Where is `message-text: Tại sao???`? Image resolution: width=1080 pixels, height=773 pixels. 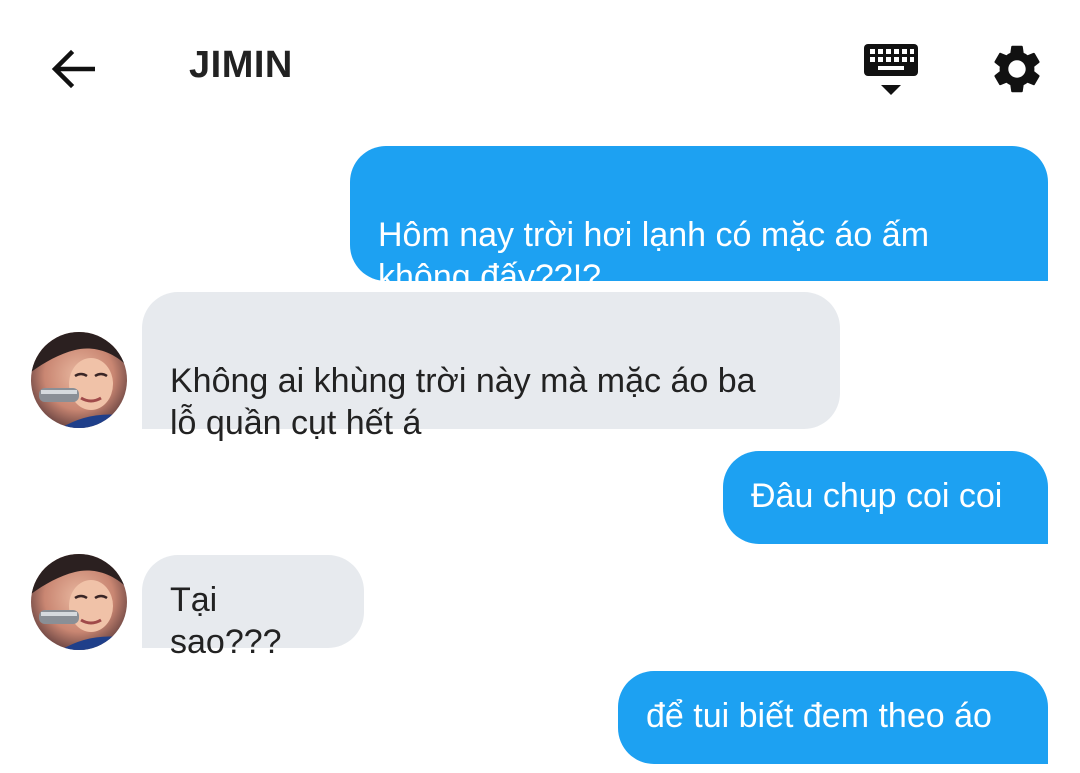
message-text: Tại sao??? is located at coordinates (226, 621).